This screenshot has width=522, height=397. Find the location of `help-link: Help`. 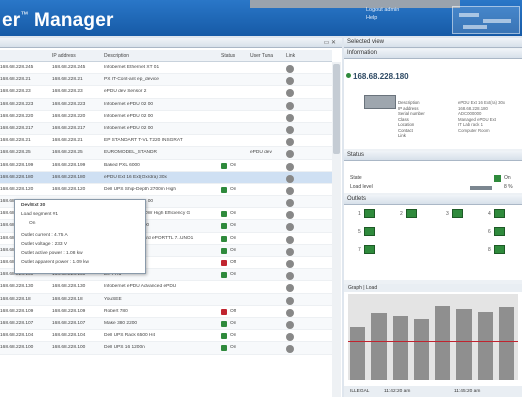

help-link: Help is located at coordinates (382, 18).